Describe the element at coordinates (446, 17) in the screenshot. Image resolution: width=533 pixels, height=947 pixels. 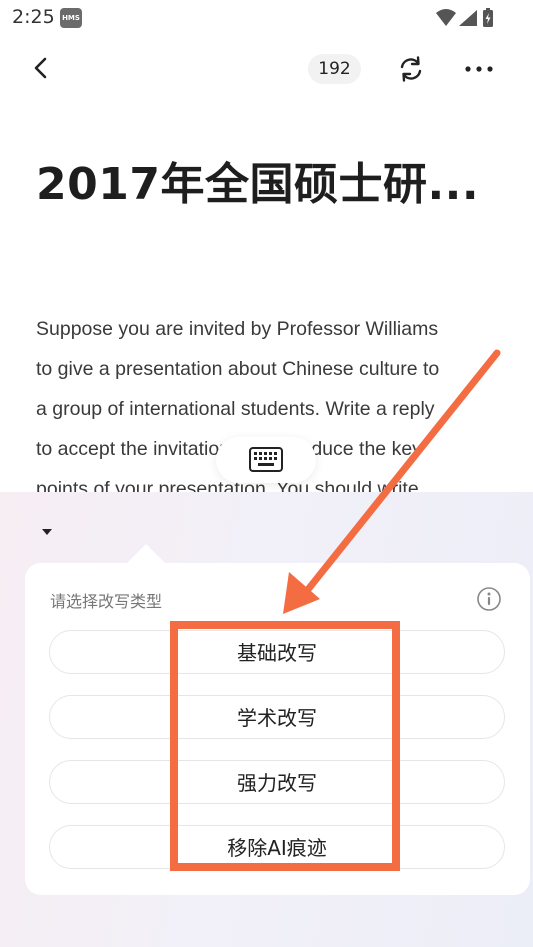
I see `wifi-icon` at that location.